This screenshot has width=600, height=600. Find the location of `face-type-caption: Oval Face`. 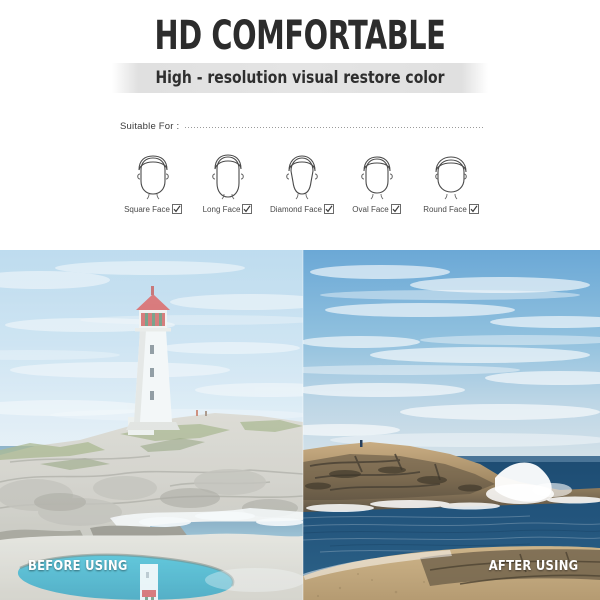

face-type-caption: Oval Face is located at coordinates (376, 209).